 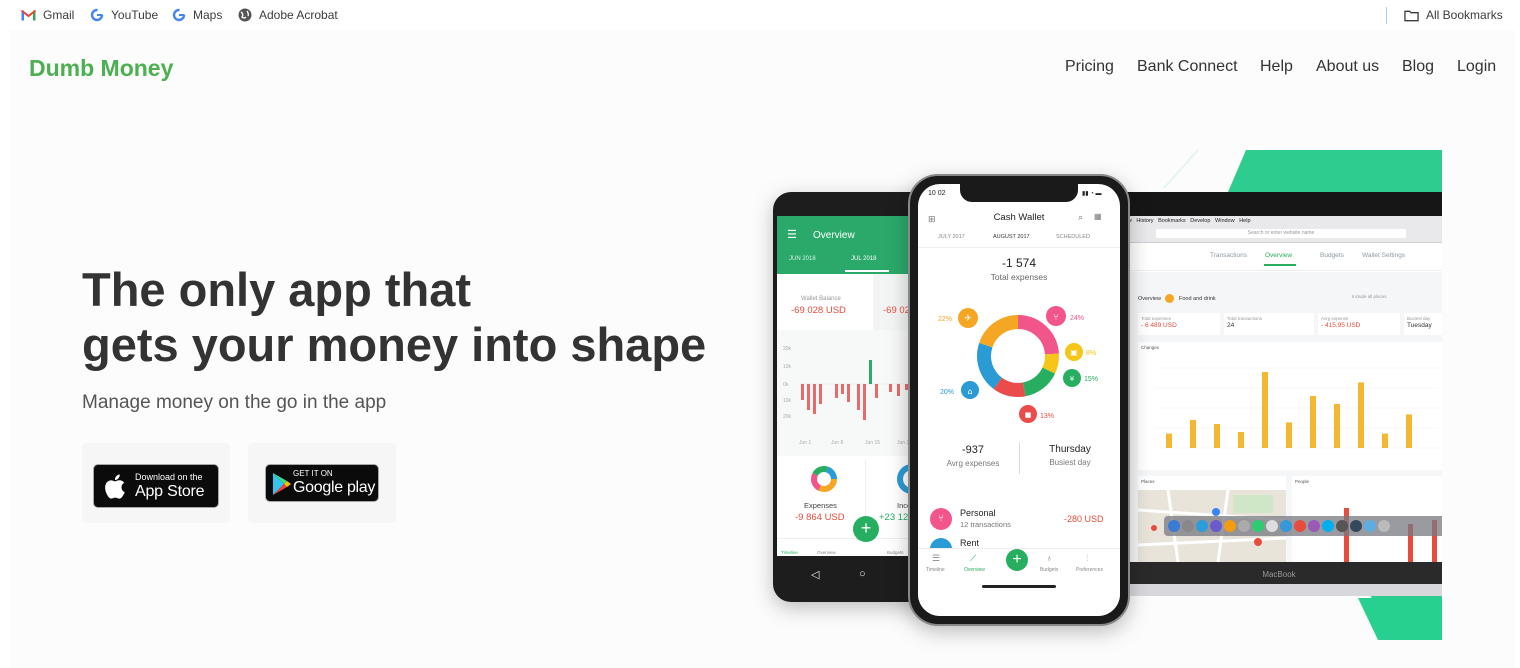 What do you see at coordinates (896, 310) in the screenshot?
I see `wallet-balance-value-2: -69 02` at bounding box center [896, 310].